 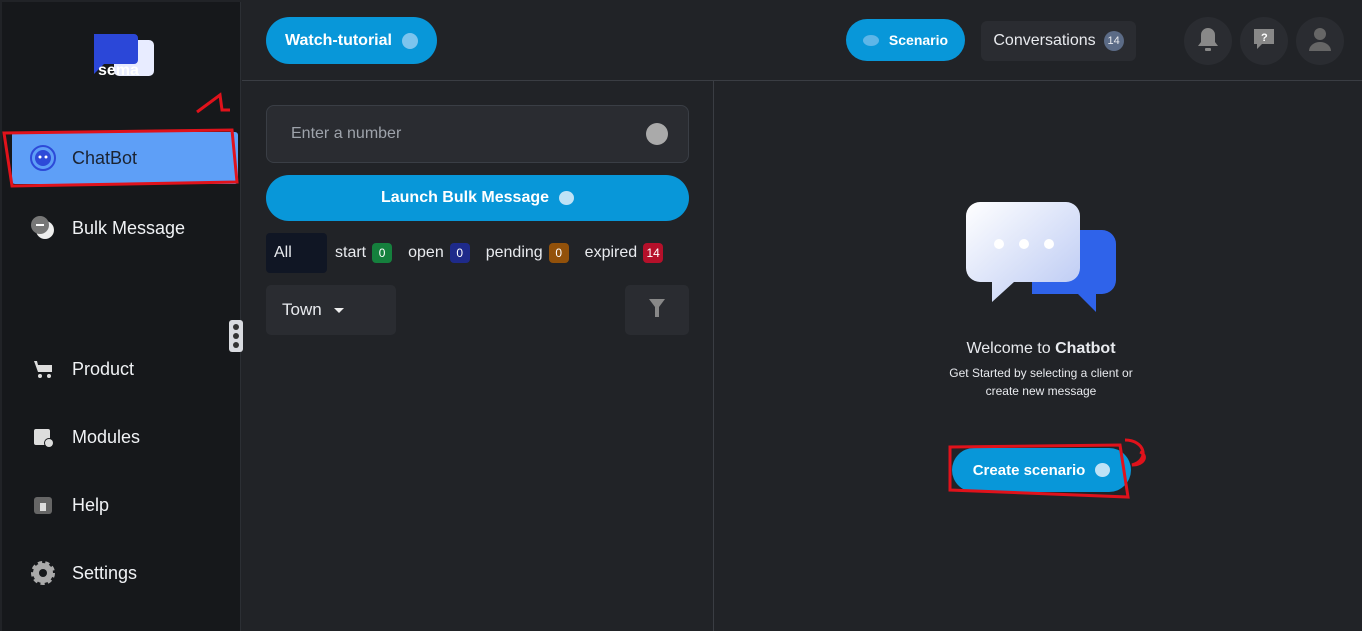 I want to click on sidebar-item-label: Help, so click(x=91, y=504).